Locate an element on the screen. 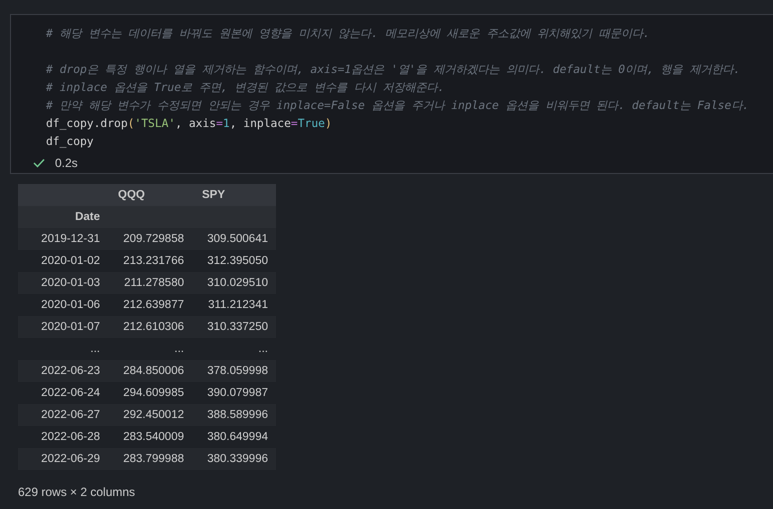 This screenshot has width=773, height=509. table-cell: 211.278580 is located at coordinates (150, 283).